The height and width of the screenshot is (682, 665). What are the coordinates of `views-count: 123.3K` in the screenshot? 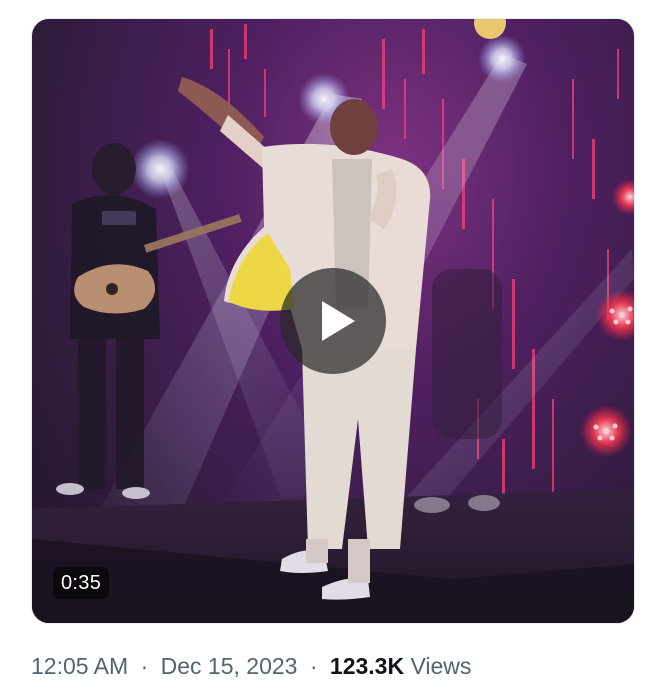 It's located at (367, 666).